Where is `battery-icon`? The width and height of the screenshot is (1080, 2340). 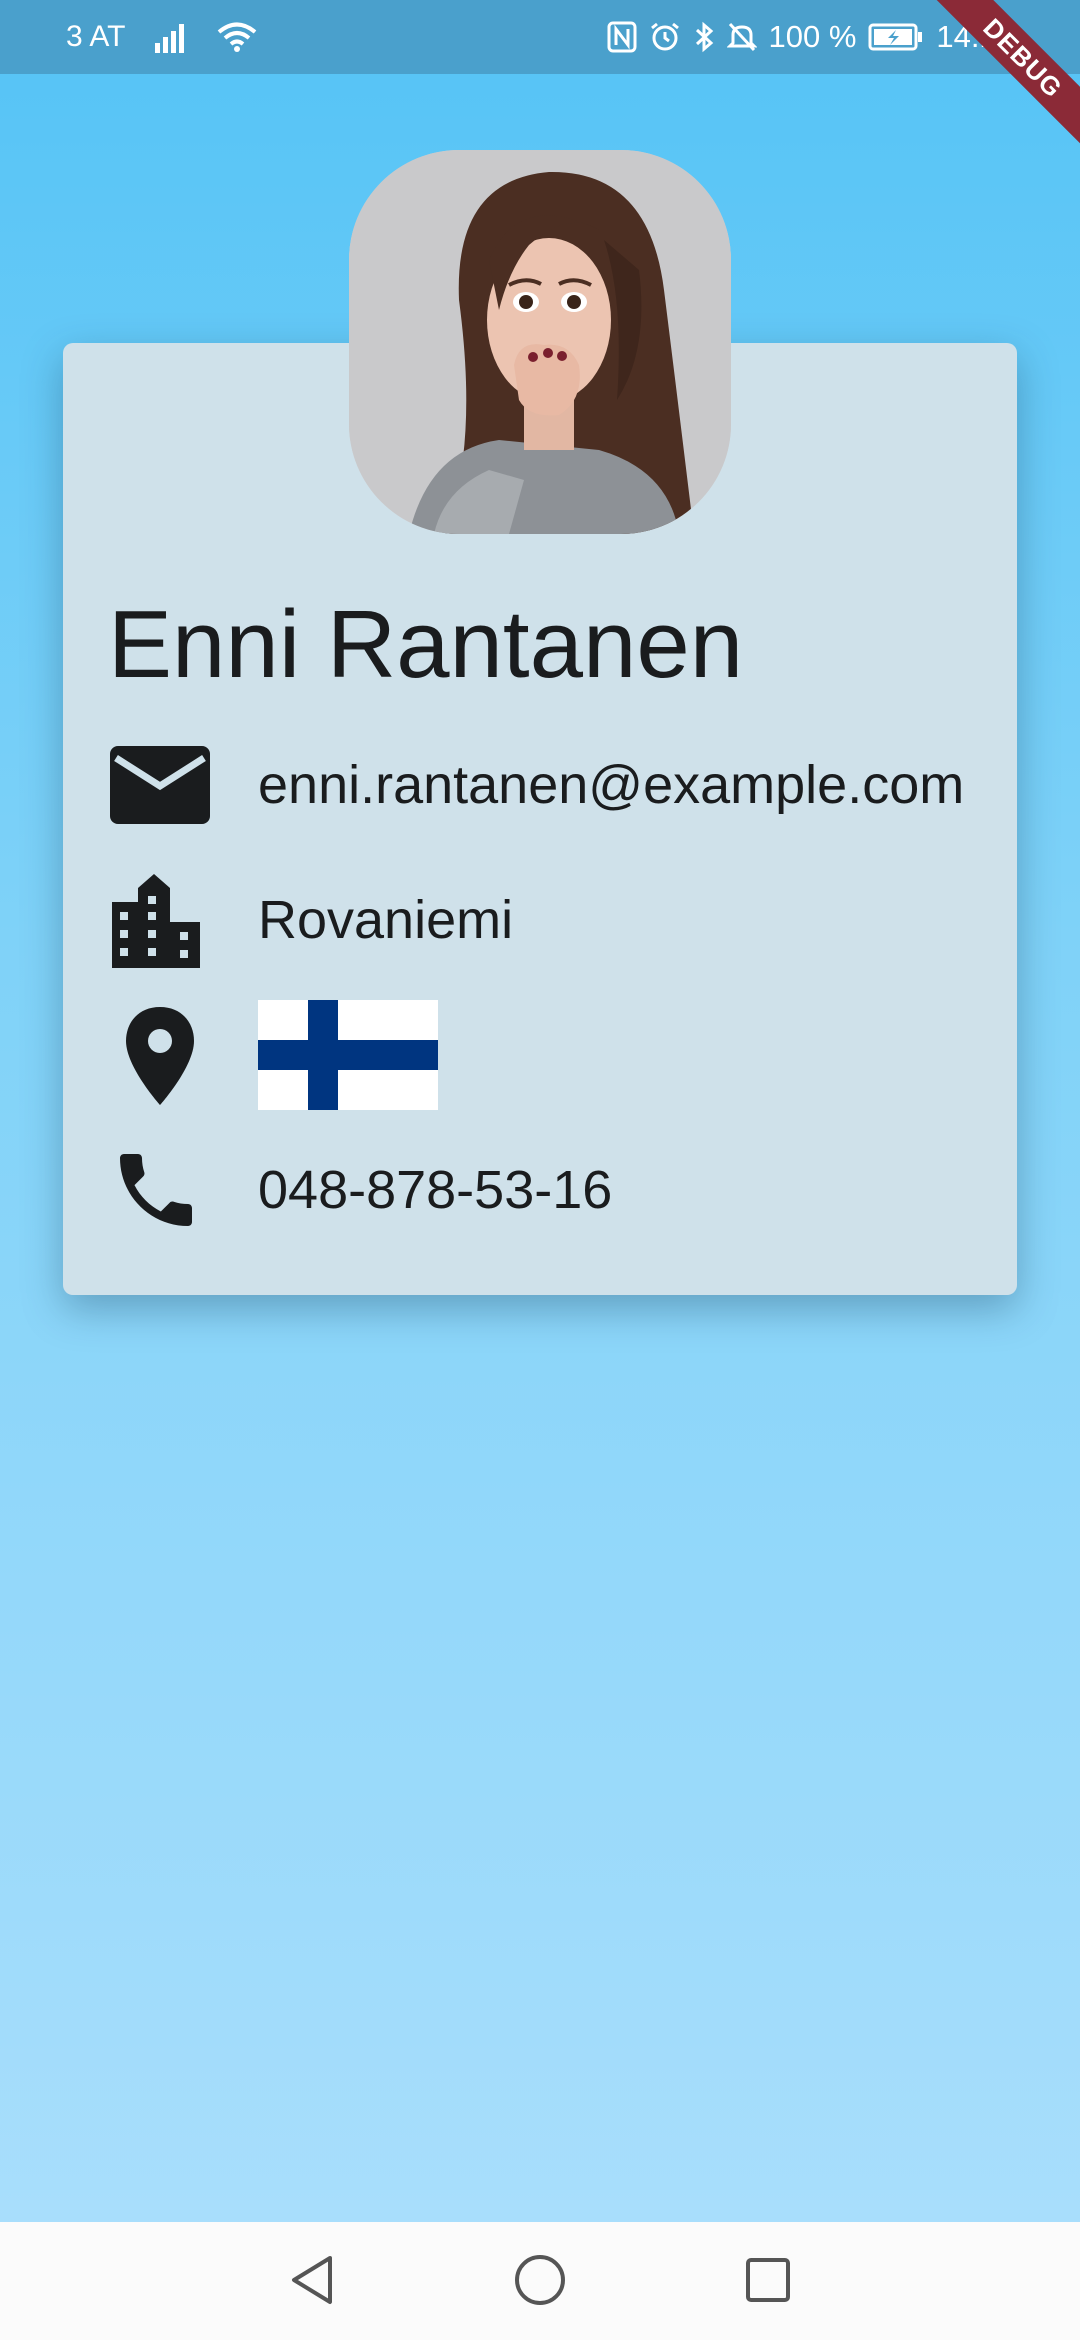 battery-icon is located at coordinates (896, 37).